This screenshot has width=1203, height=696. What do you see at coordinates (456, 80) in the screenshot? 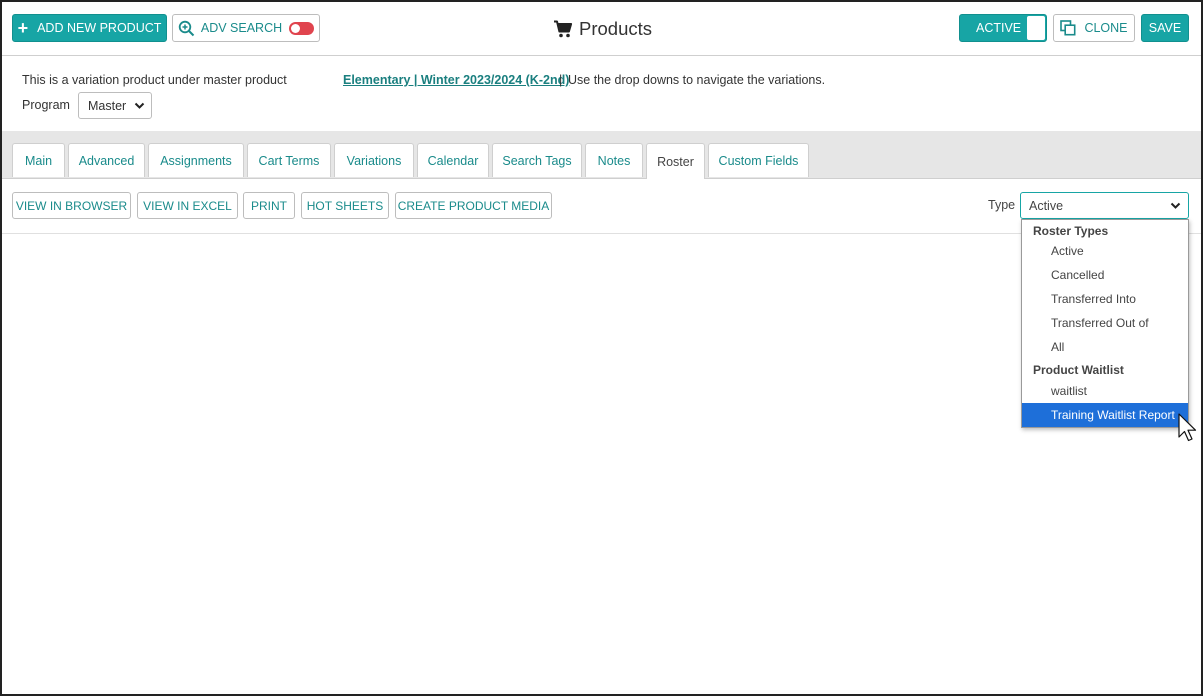
I see `master-product-link: Elementary | Winter 2023/2024 (K-2nd)` at bounding box center [456, 80].